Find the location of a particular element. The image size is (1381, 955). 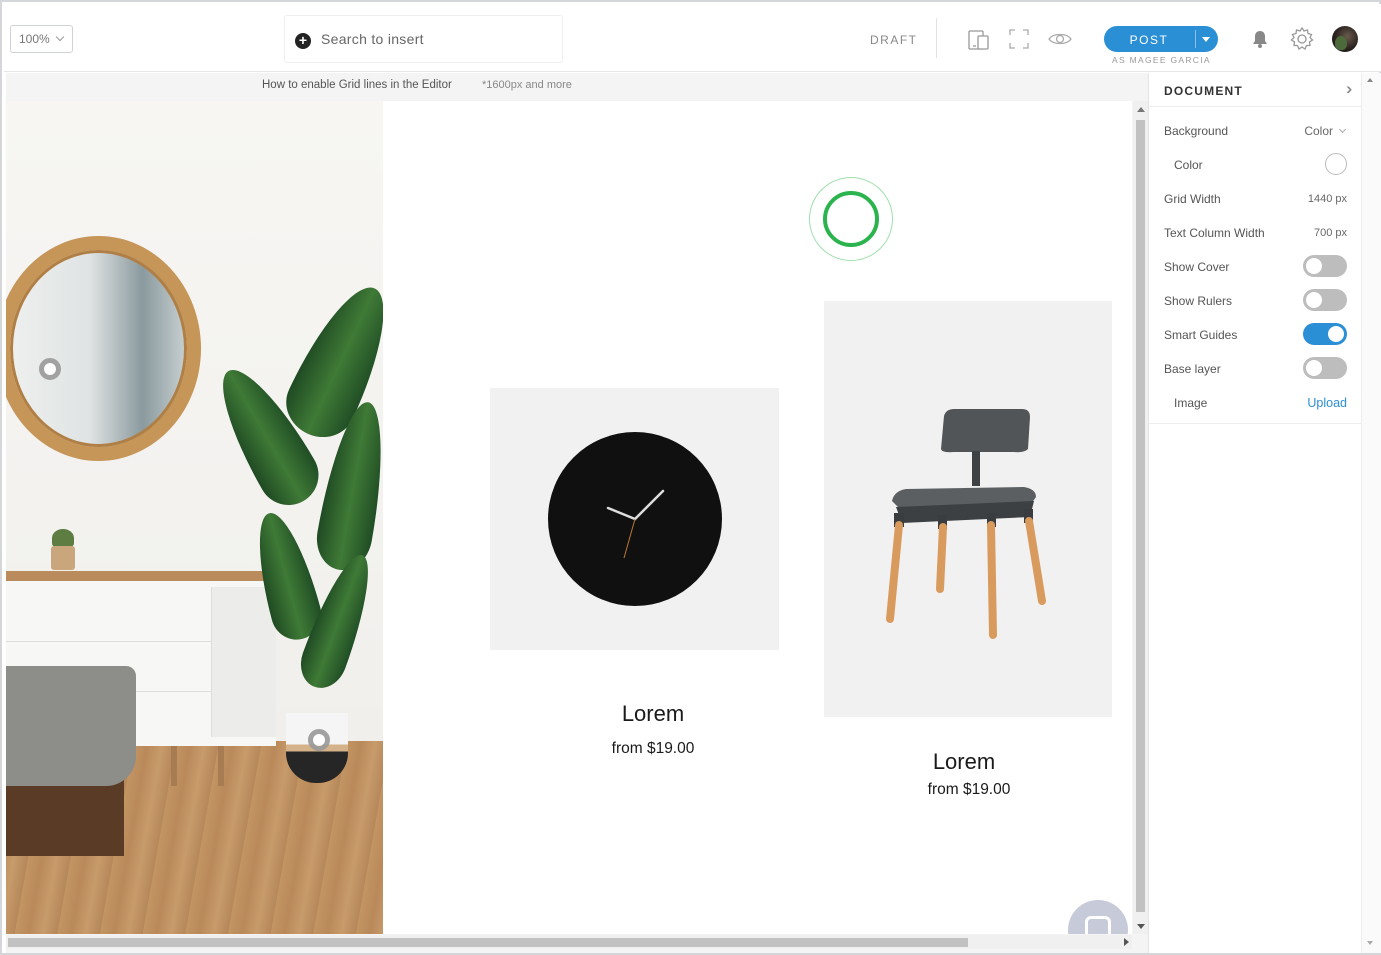

base-layer-toggle is located at coordinates (1325, 368).